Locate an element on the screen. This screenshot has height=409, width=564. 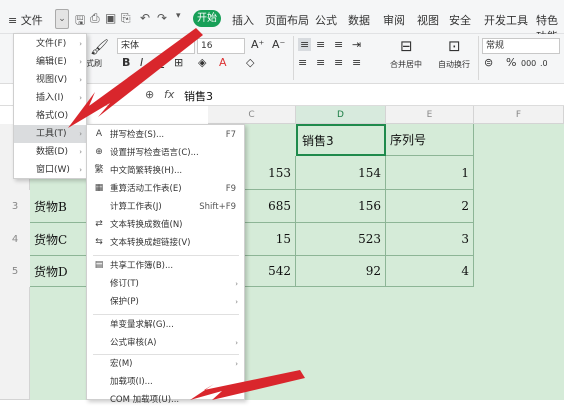
underline-button: U is located at coordinates (160, 62).